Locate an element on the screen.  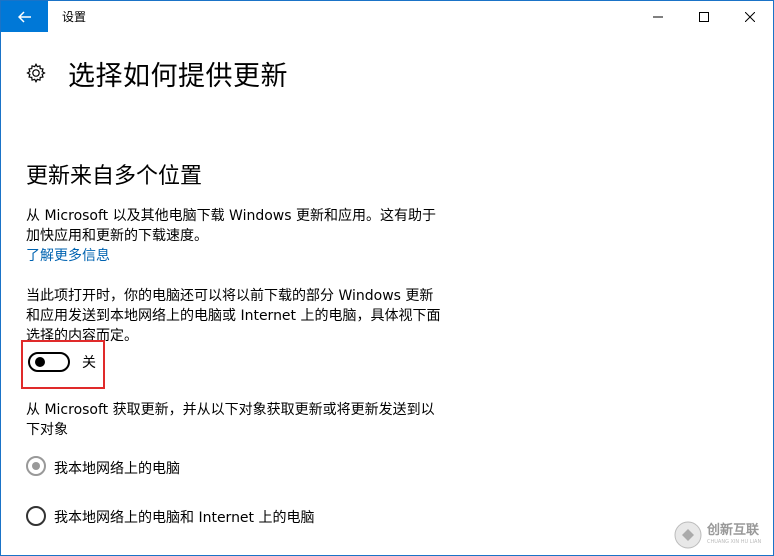
toggle-description-line: 和应用发送到本地网络上的电脑或 Internet 上的电脑，具体视下面 is located at coordinates (233, 316).